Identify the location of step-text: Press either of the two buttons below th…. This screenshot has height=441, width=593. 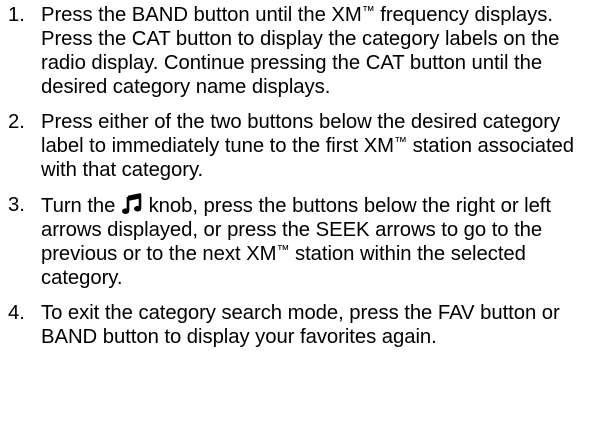
(308, 146).